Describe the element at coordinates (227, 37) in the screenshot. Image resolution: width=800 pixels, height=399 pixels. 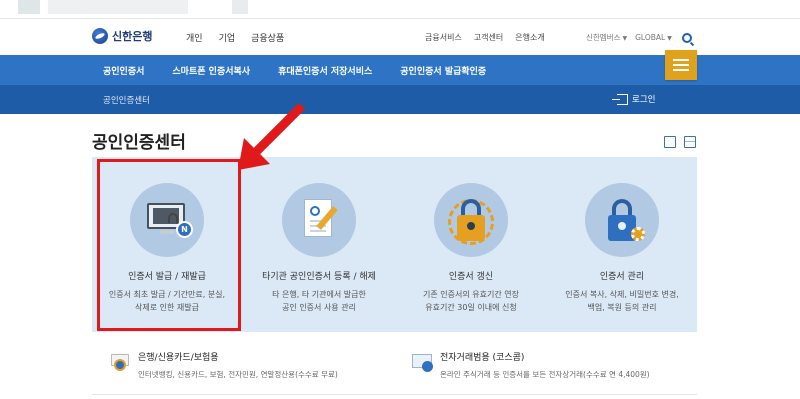
I see `nav-business: 기업` at that location.